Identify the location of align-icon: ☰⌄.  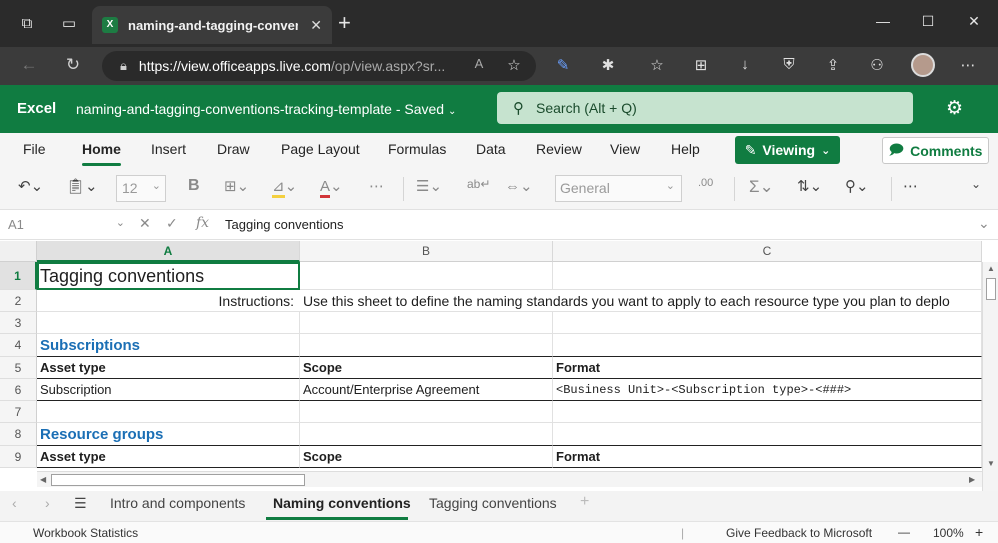
(429, 186).